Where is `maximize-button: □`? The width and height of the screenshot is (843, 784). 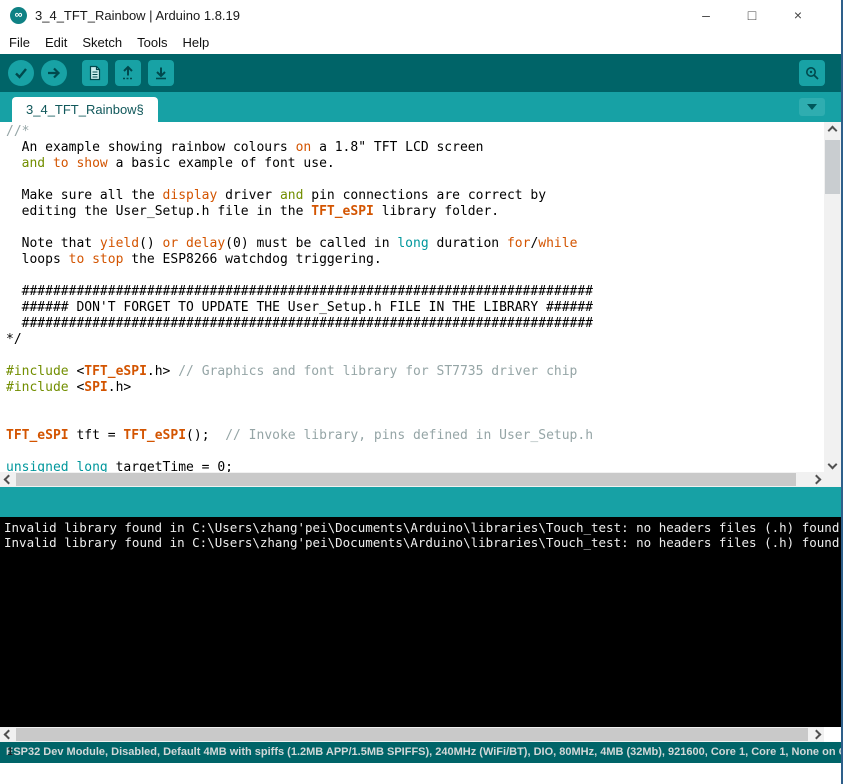
maximize-button: □ is located at coordinates (752, 15).